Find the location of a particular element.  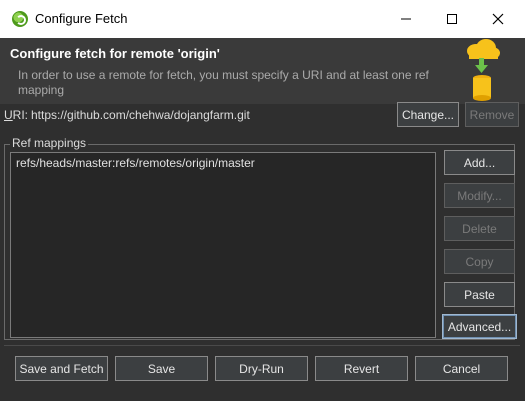

minimize-icon is located at coordinates (406, 19).